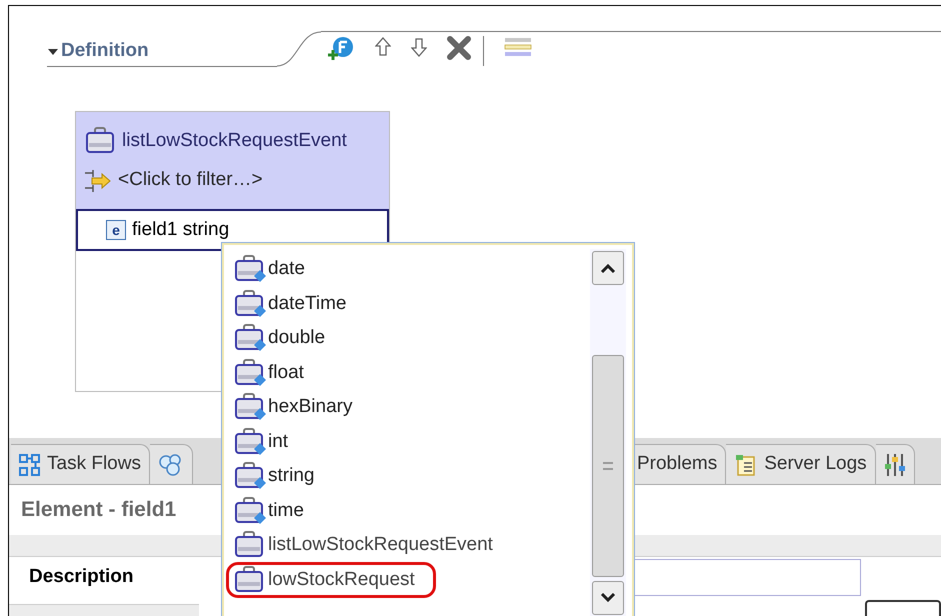  Describe the element at coordinates (181, 230) in the screenshot. I see `field-label: field1 string` at that location.